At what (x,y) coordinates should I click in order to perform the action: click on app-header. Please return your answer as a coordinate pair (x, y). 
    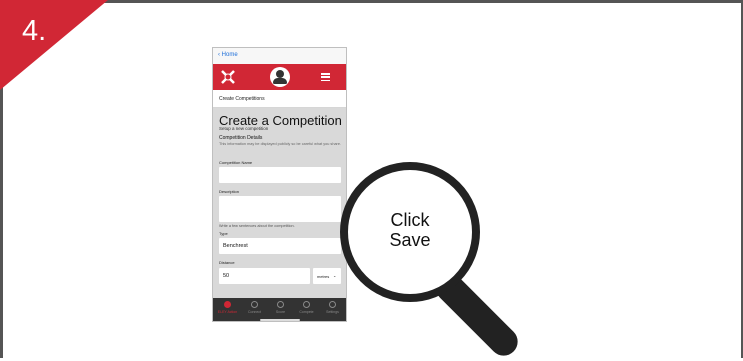
    Looking at the image, I should click on (279, 77).